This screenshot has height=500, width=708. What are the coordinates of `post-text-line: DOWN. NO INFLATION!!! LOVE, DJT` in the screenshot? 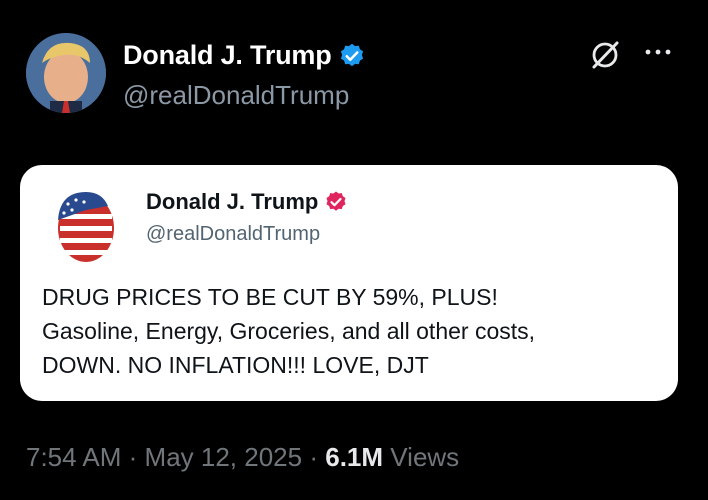 It's located at (235, 365).